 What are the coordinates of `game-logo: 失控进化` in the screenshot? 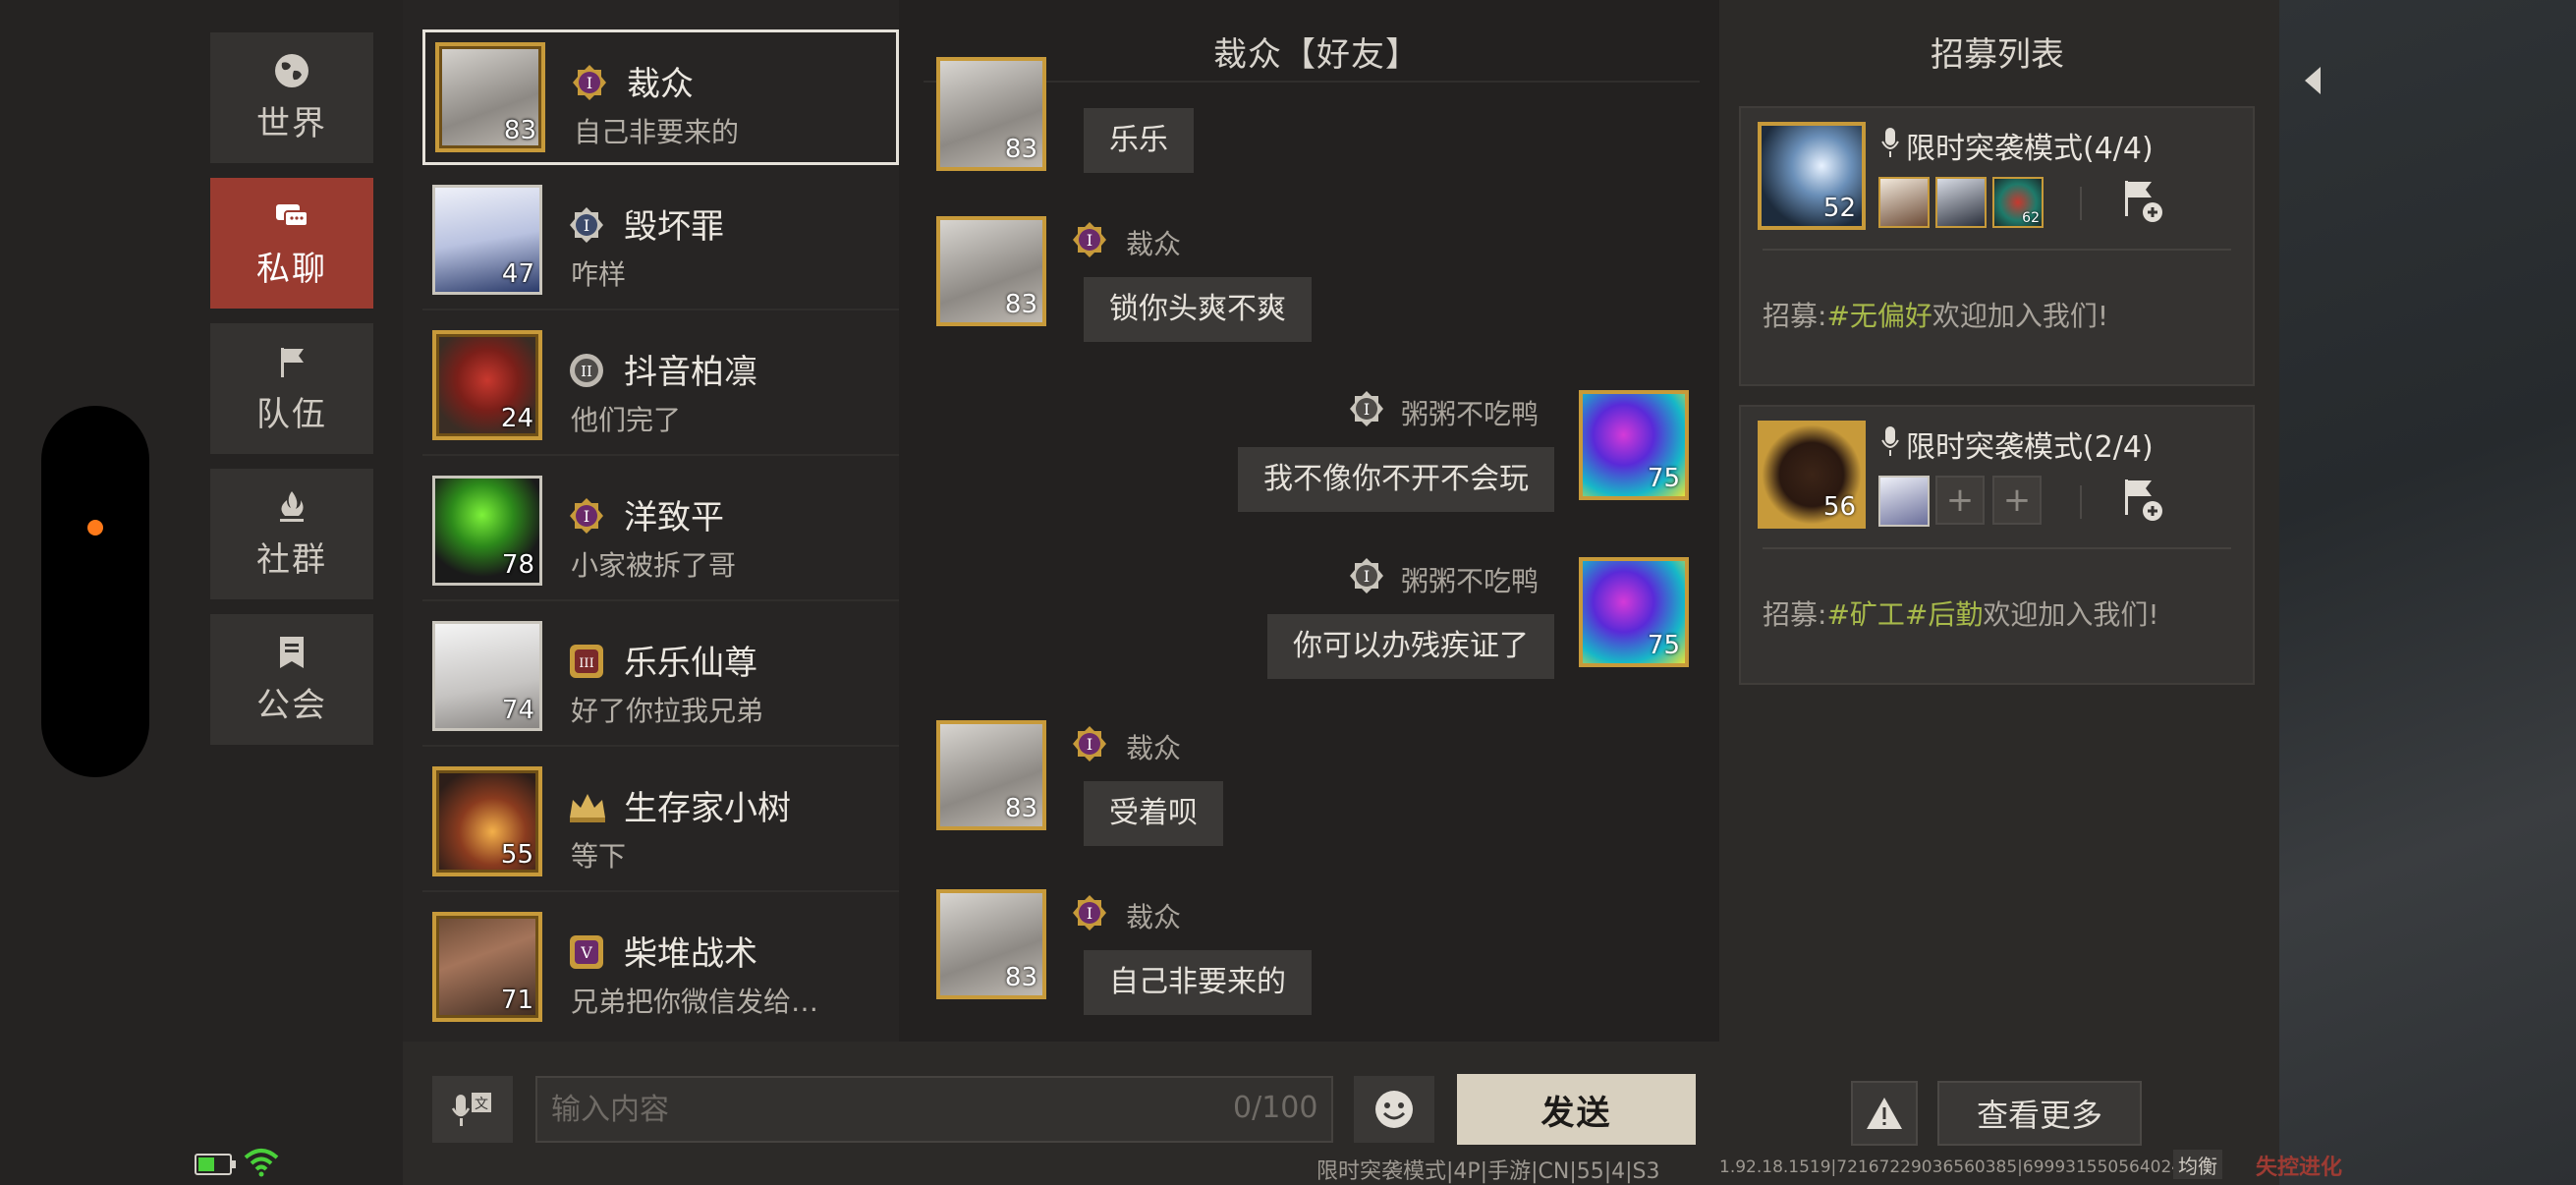 It's located at (2299, 1168).